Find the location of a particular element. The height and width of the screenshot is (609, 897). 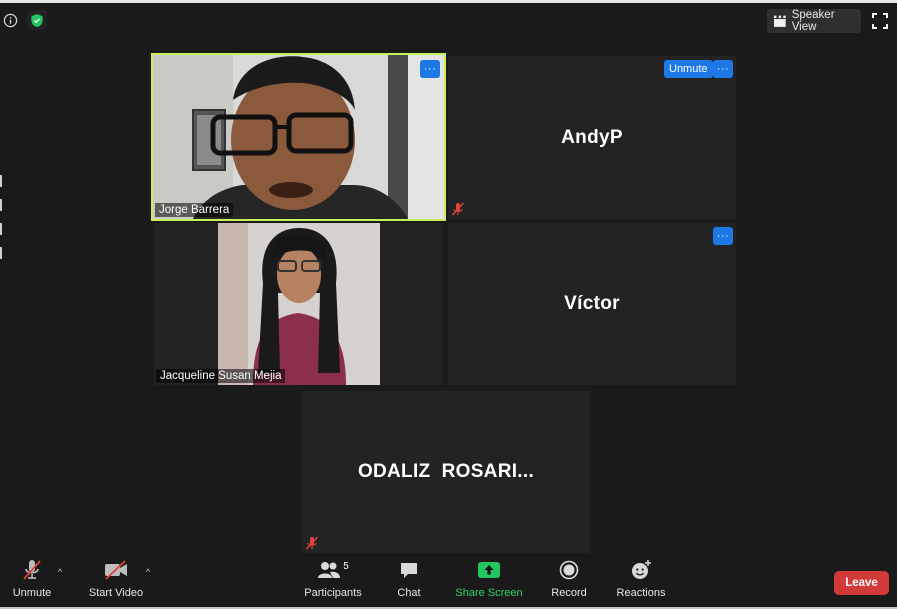

video-tile-jorge-barrera: ··· Jorge Barrera is located at coordinates (298, 137).